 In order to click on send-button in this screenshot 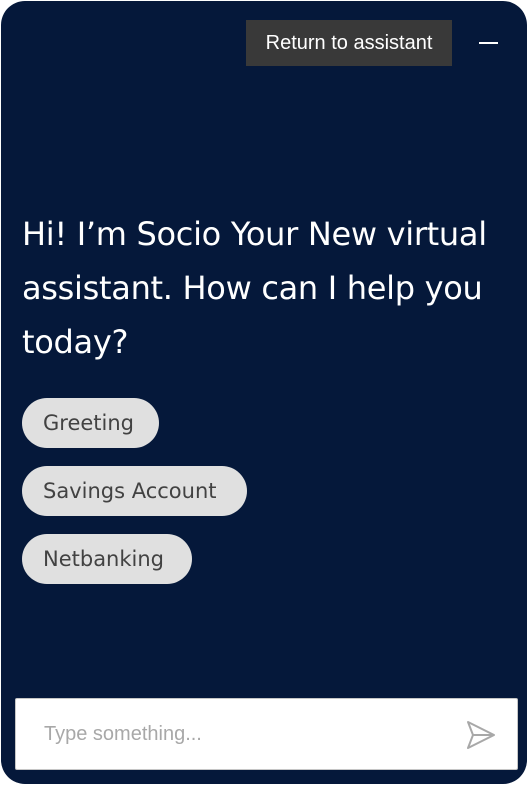, I will do `click(481, 735)`.